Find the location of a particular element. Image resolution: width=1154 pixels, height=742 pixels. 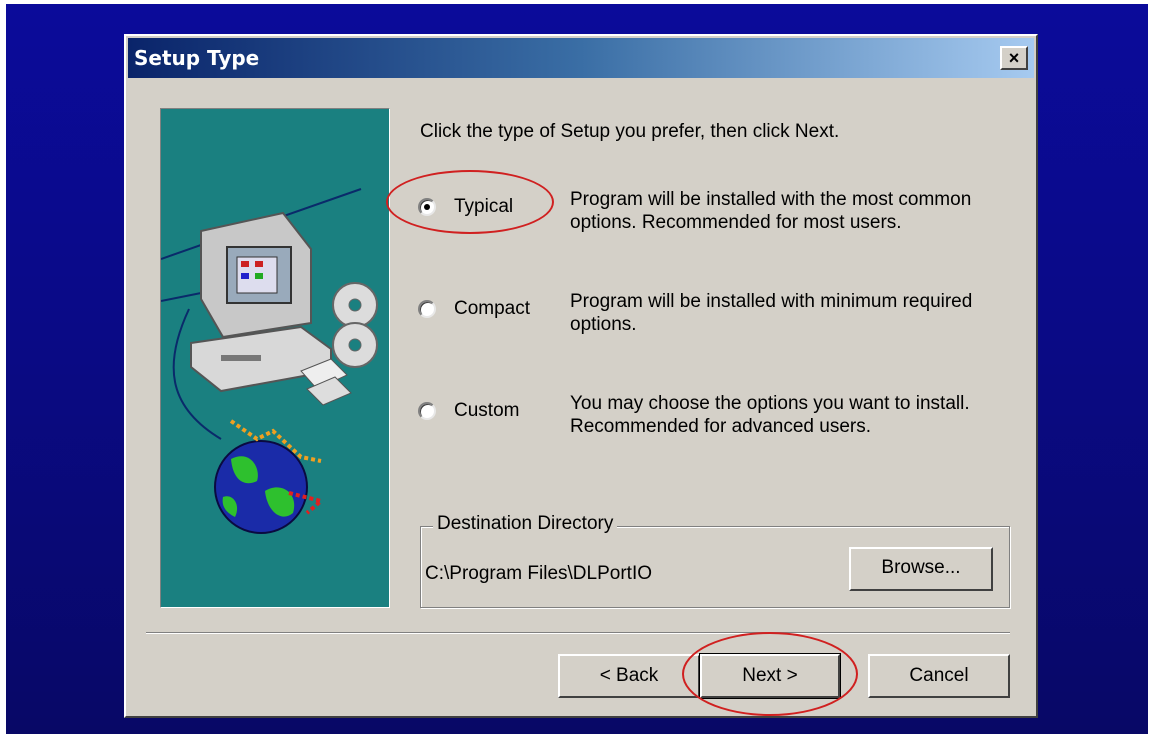

computer-globe-icon is located at coordinates (269, 361).